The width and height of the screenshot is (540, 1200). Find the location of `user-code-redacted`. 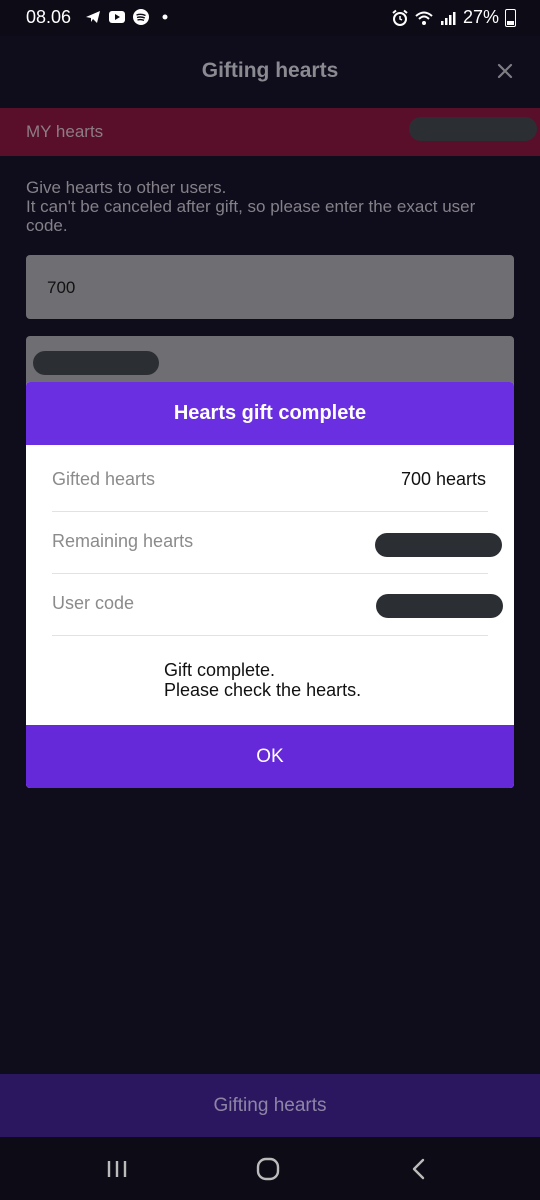

user-code-redacted is located at coordinates (439, 606).